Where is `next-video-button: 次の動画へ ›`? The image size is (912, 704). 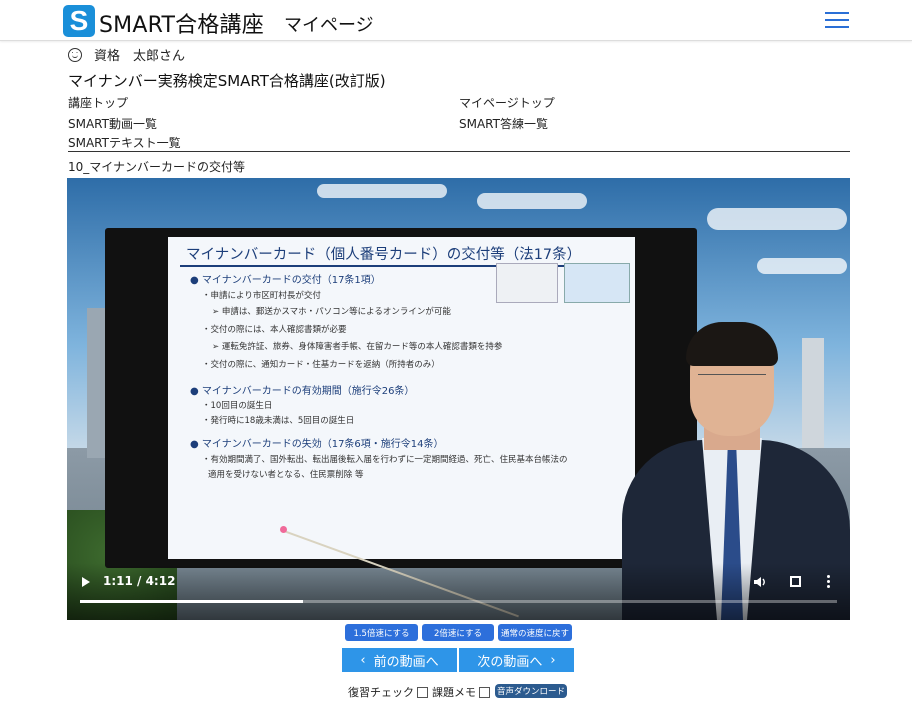 next-video-button: 次の動画へ › is located at coordinates (516, 660).